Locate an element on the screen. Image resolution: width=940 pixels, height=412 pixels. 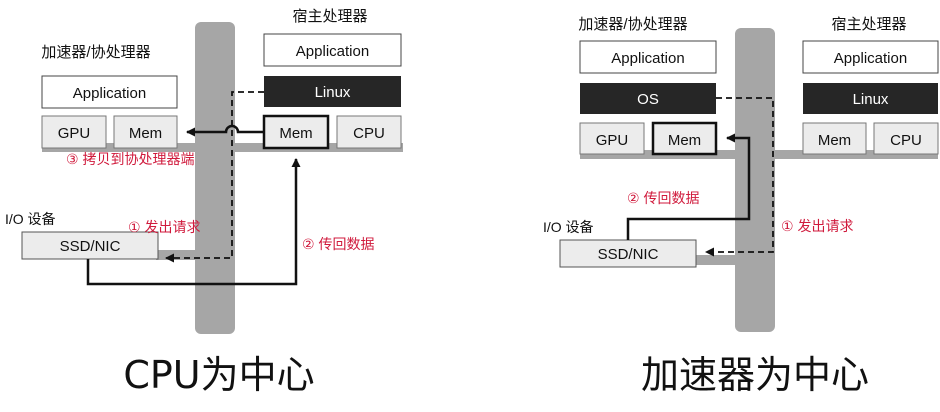
accelerator-centric-title: 加速器为中心 is located at coordinates (755, 375).